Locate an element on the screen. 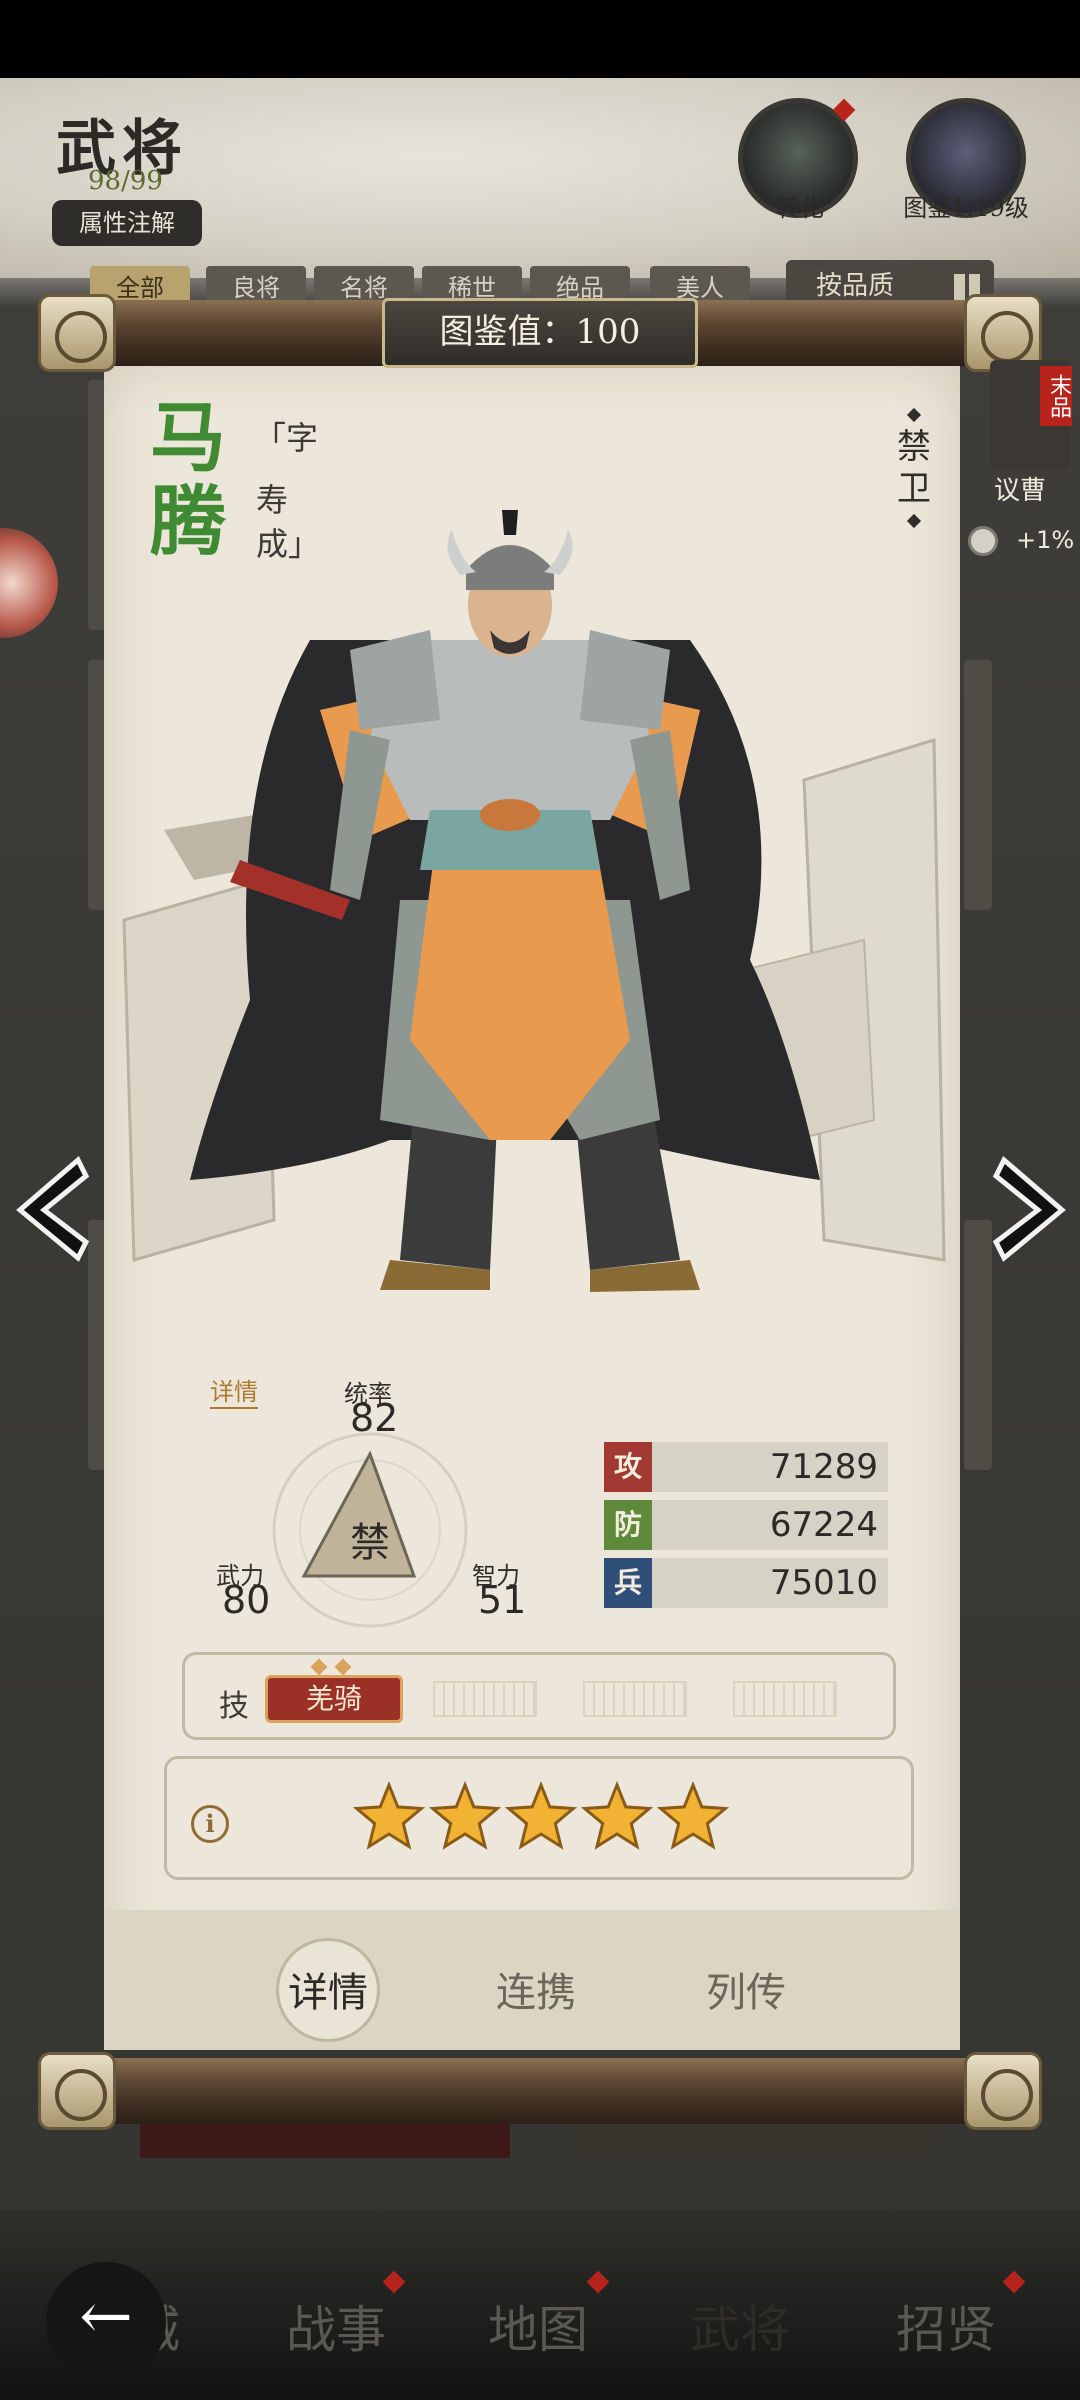 This screenshot has width=1080, height=2400. skill-button: 羌骑 is located at coordinates (334, 1699).